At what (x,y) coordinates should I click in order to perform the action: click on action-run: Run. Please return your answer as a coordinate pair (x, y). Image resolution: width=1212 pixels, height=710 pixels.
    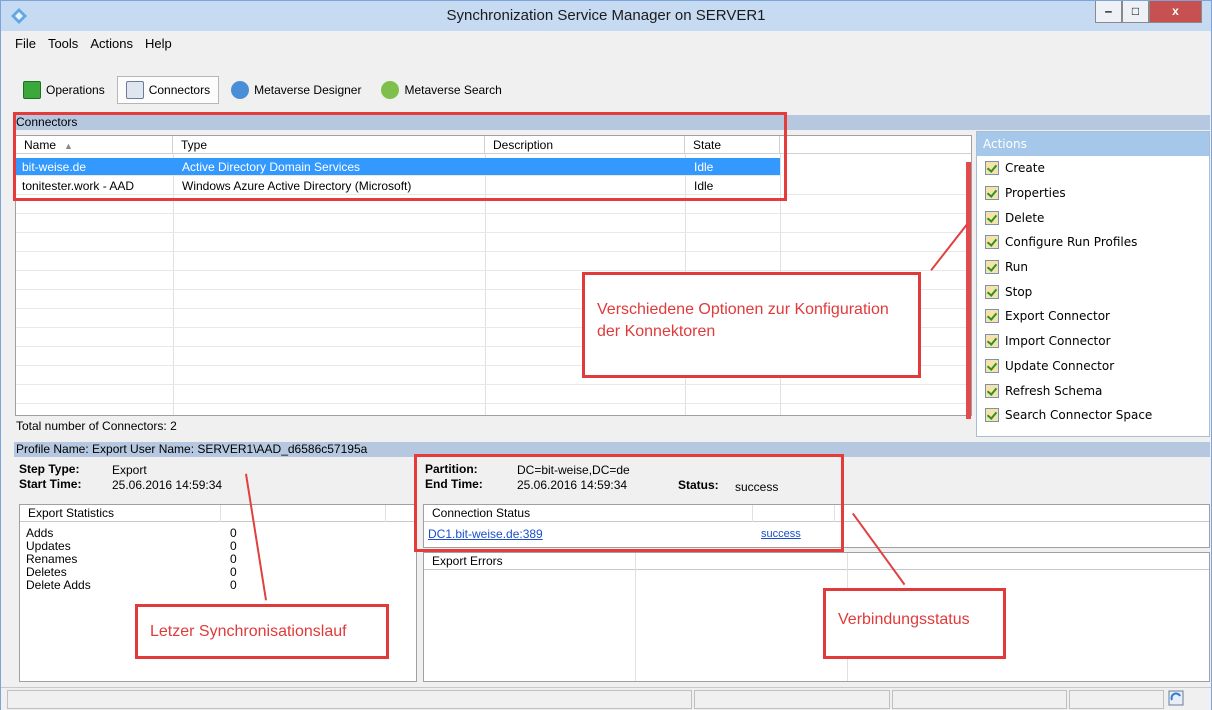
    Looking at the image, I should click on (1093, 267).